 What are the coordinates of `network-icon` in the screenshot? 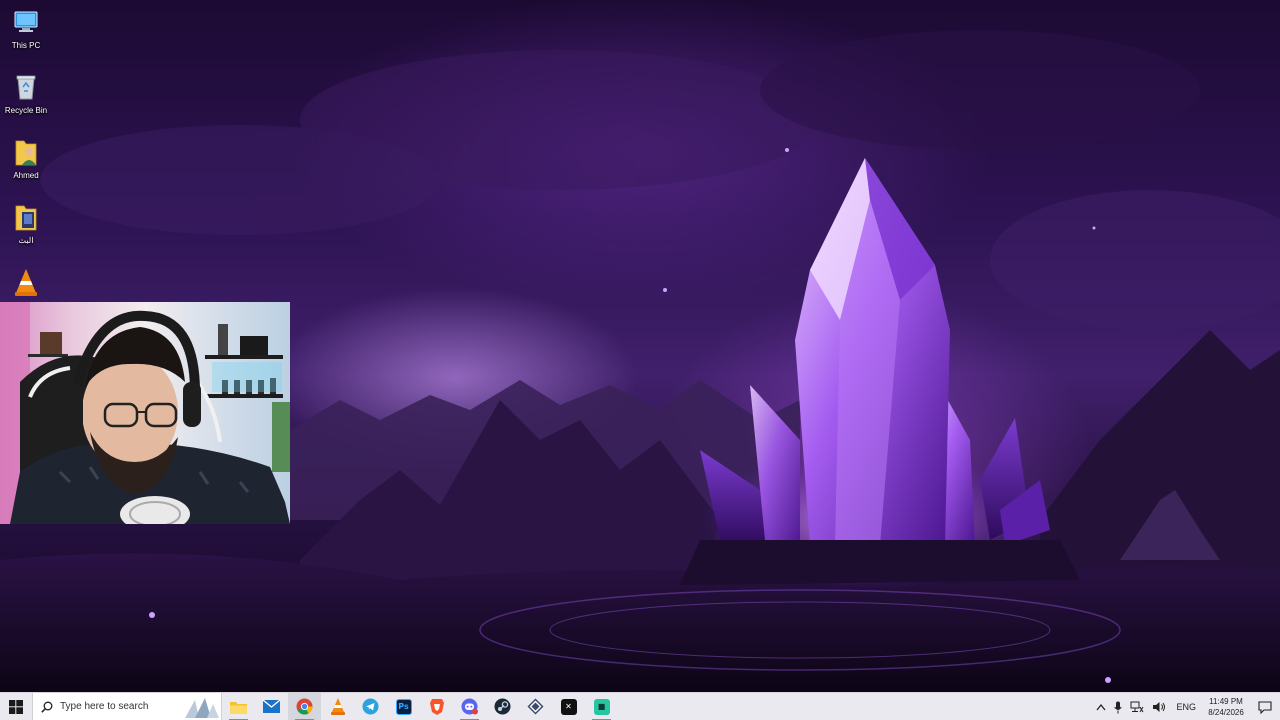 It's located at (1137, 707).